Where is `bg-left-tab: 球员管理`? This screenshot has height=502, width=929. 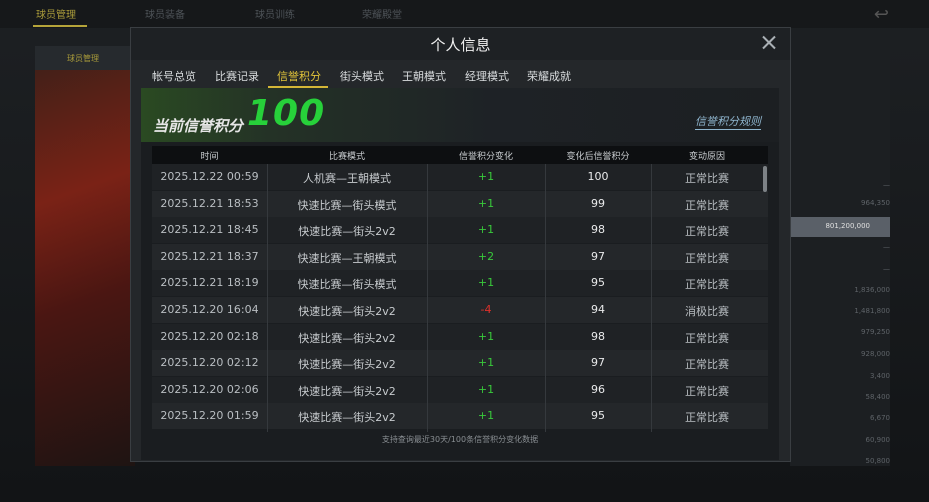 bg-left-tab: 球员管理 is located at coordinates (85, 58).